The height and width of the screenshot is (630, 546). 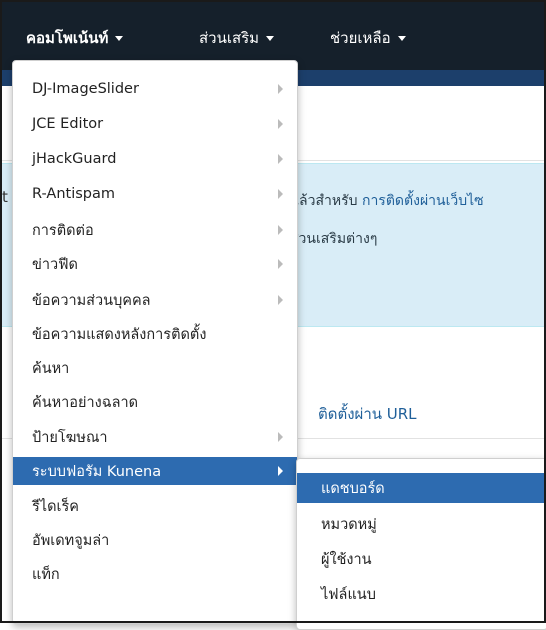 I want to click on menu-item-label: ป้ายโฆษณา, so click(x=70, y=437).